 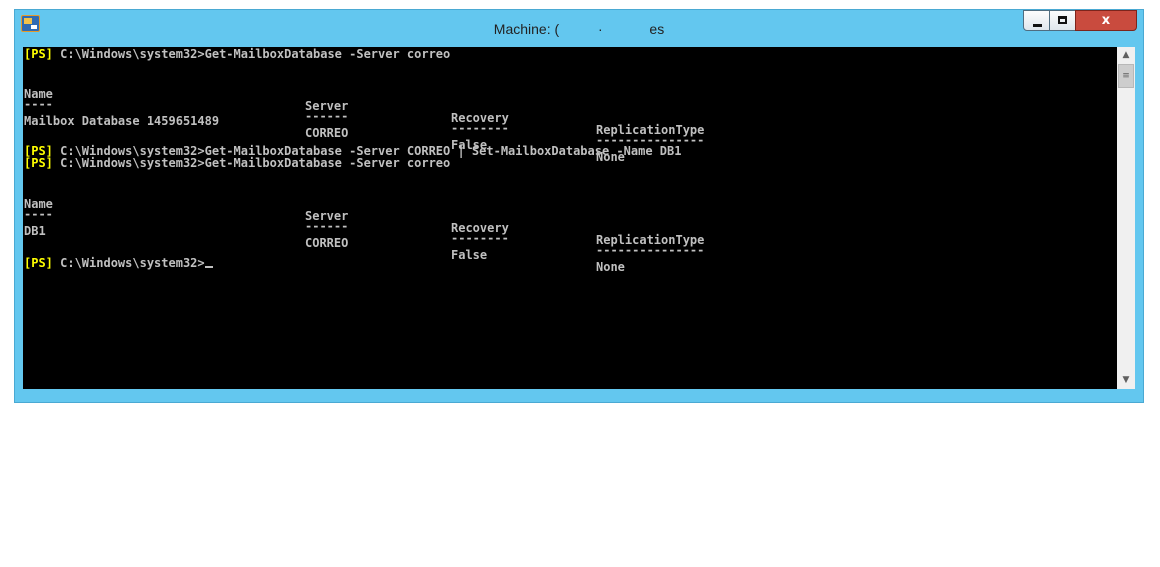 I want to click on maximize-button, so click(x=1062, y=20).